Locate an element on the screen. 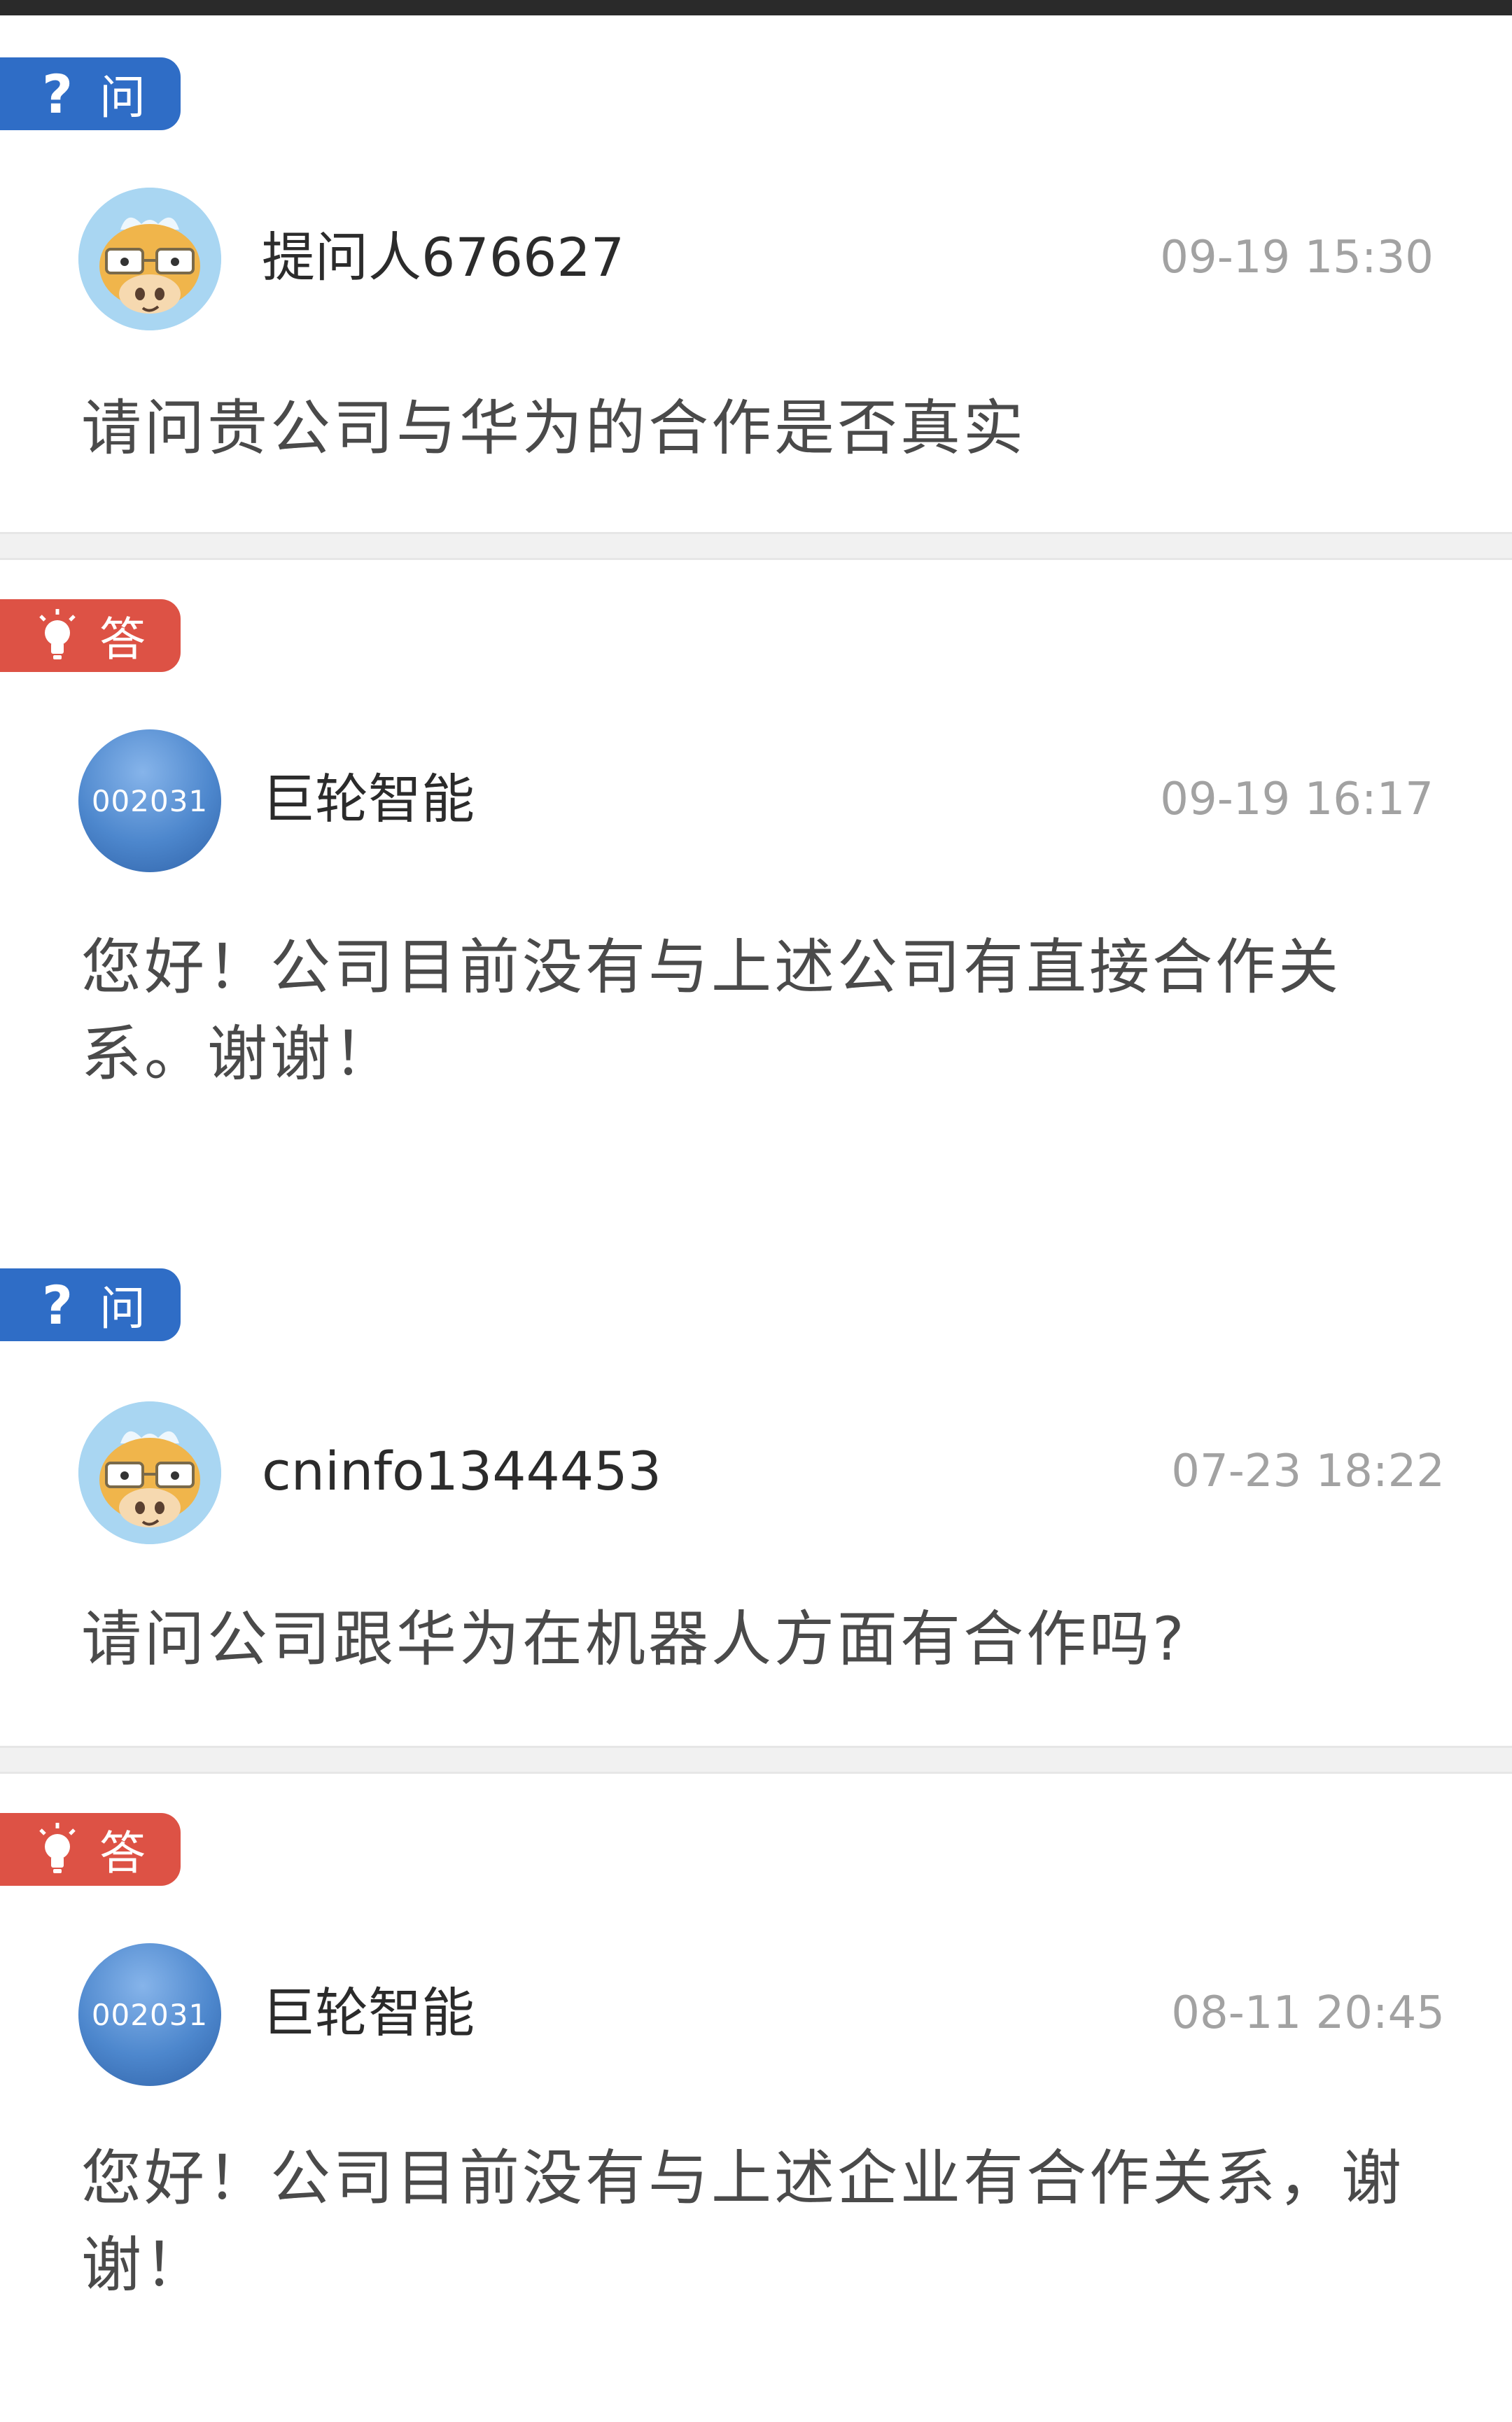  questioner-name: 提问人676627 is located at coordinates (443, 258).